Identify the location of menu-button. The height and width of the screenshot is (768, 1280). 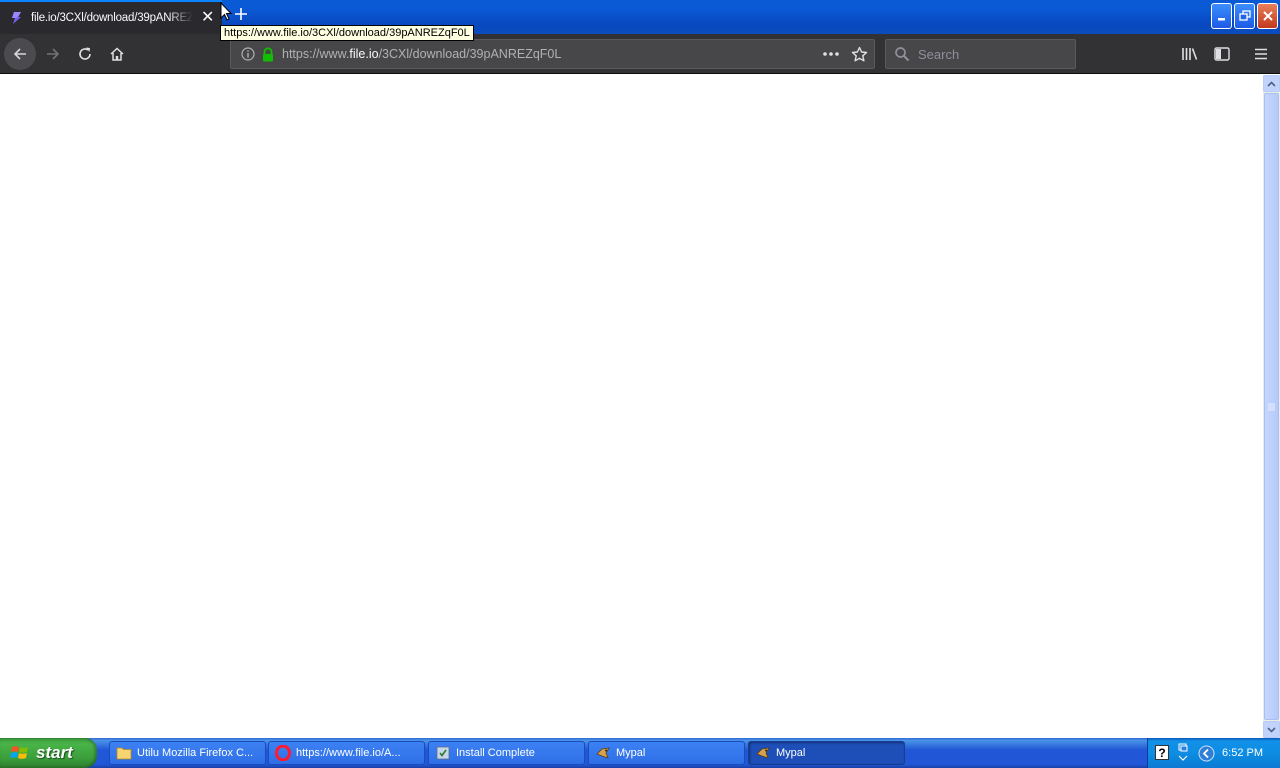
(1261, 54).